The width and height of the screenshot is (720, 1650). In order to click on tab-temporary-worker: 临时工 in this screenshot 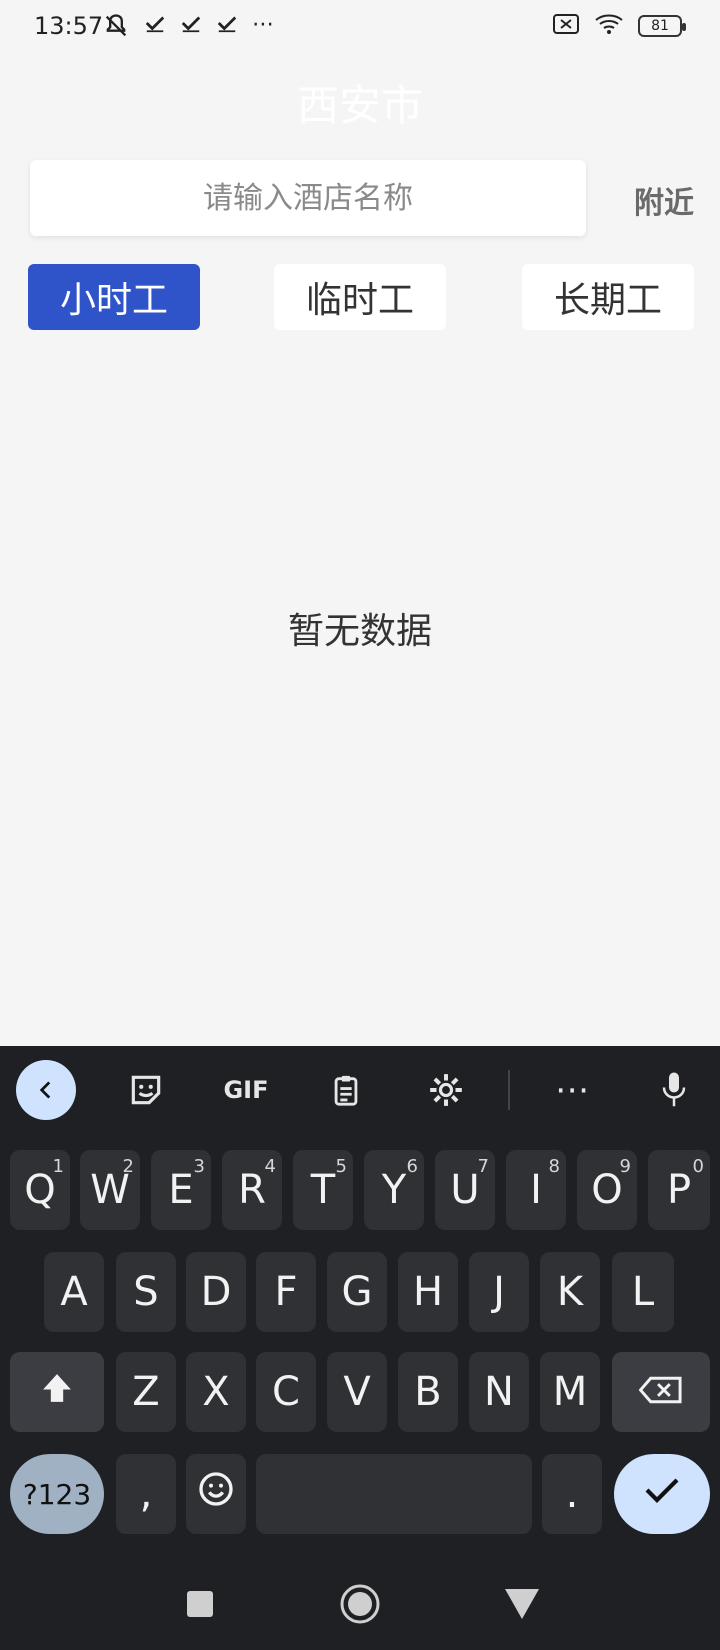, I will do `click(360, 297)`.